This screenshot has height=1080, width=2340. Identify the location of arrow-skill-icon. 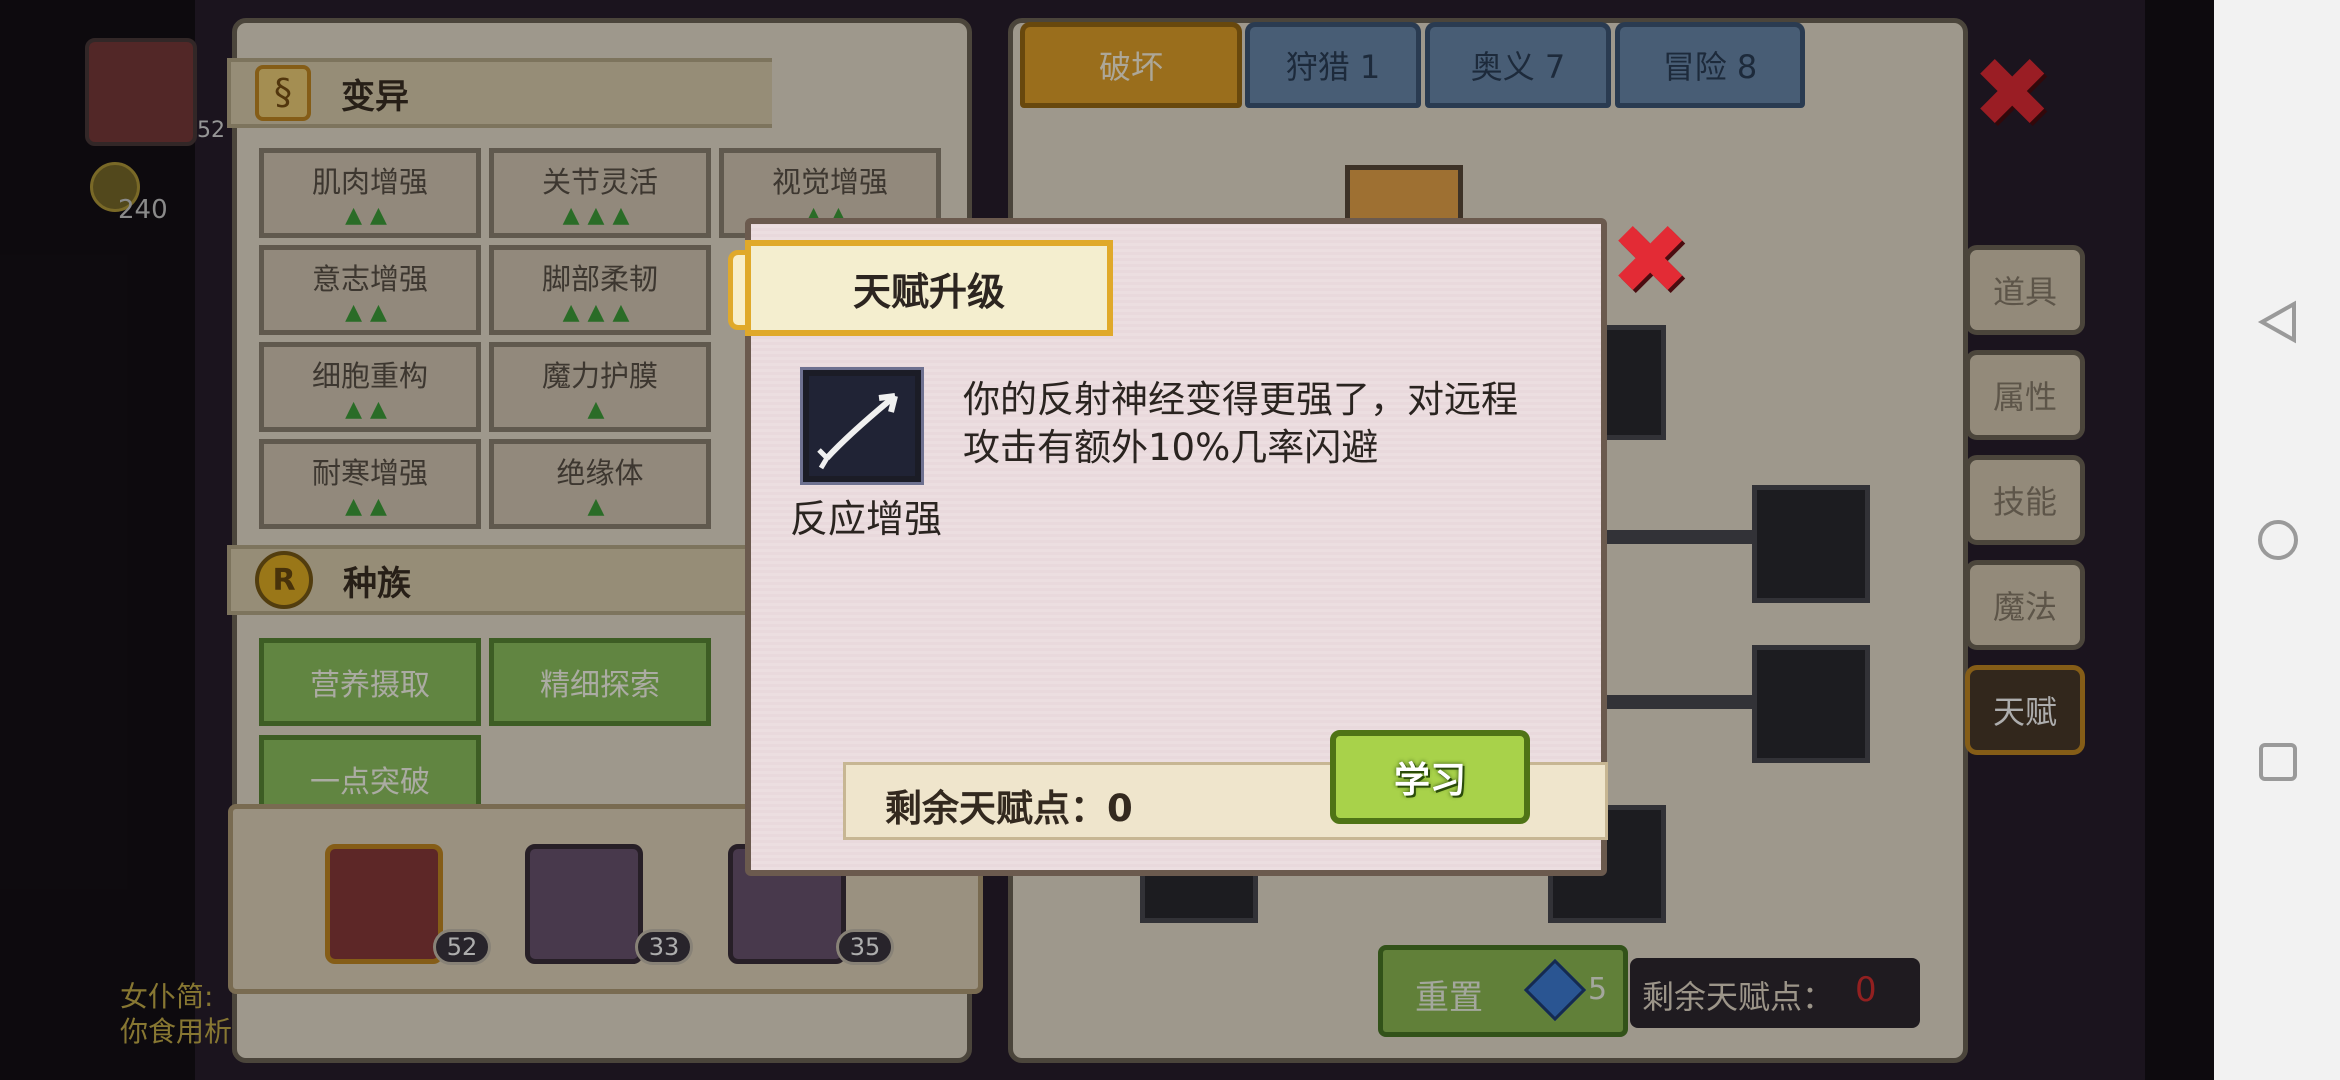
(862, 426).